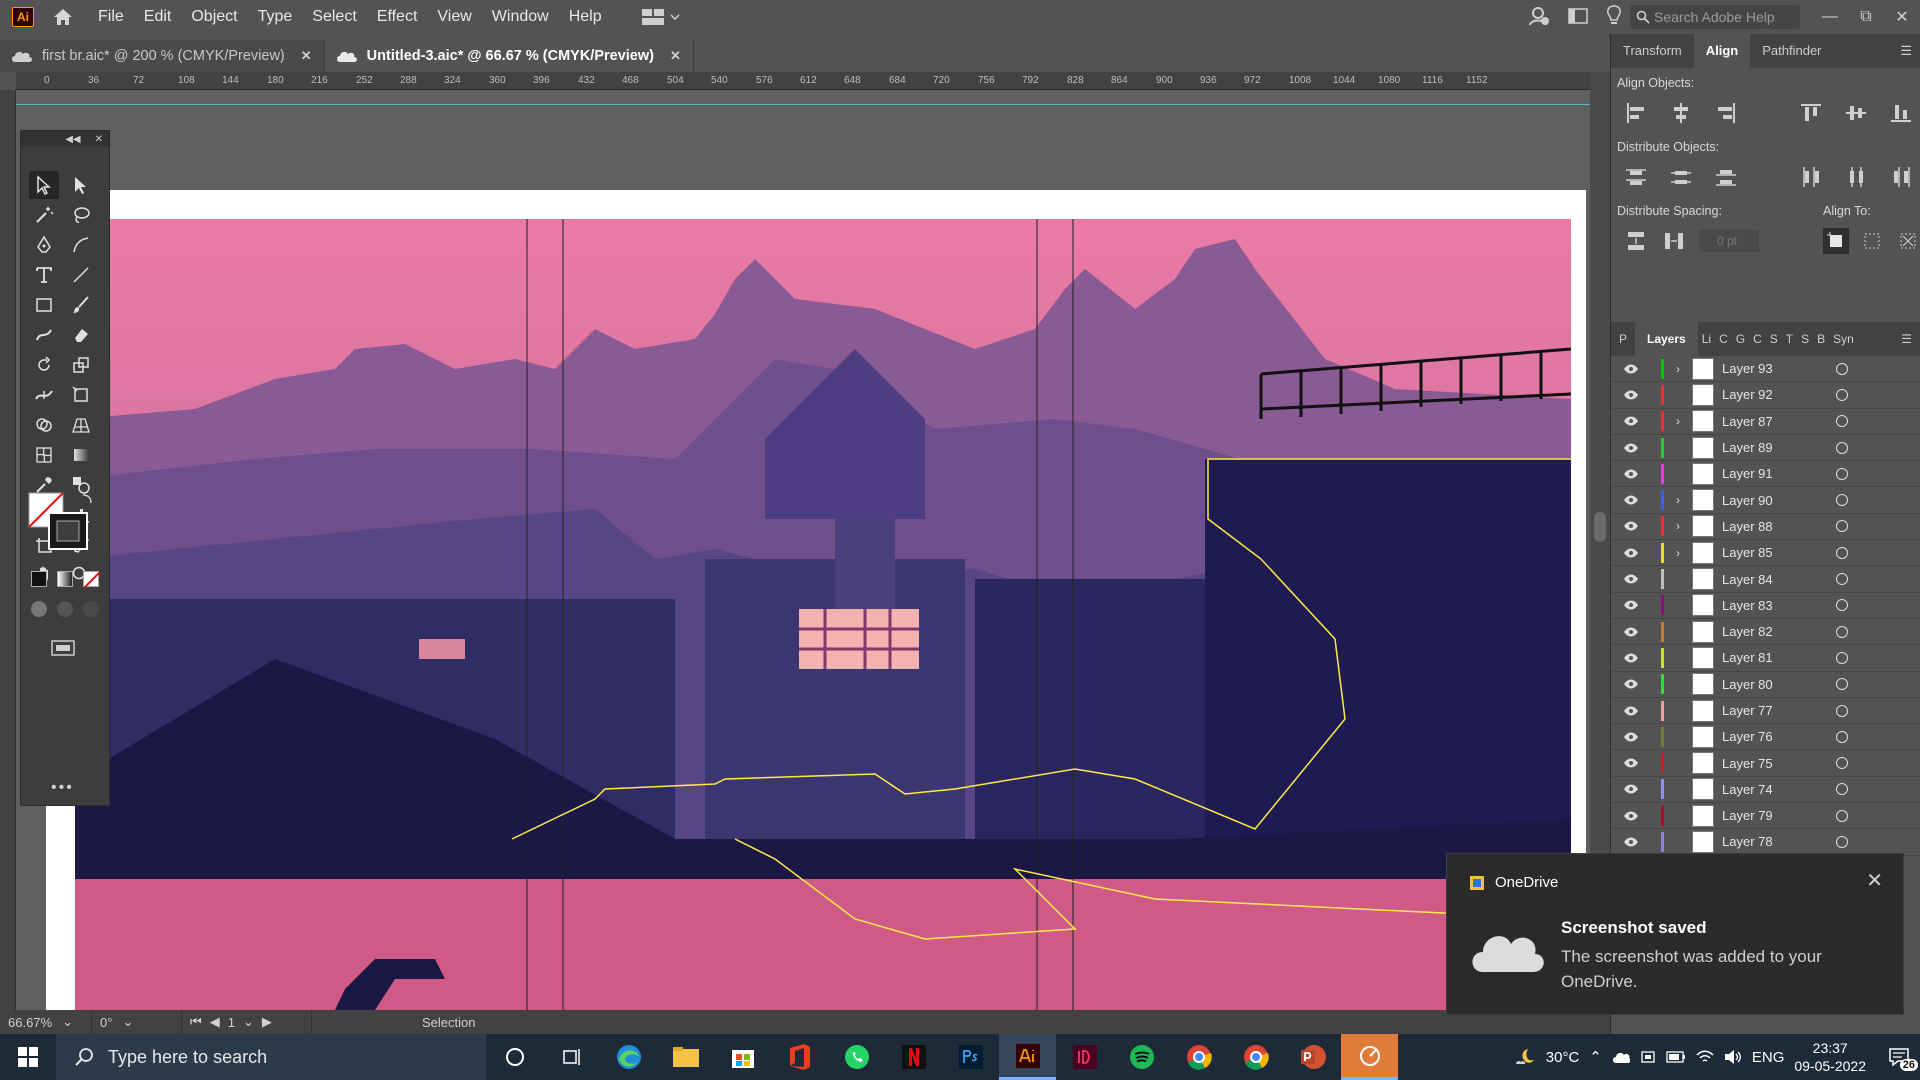 The height and width of the screenshot is (1080, 1920). What do you see at coordinates (1765, 527) in the screenshot?
I see `layer-row: › Layer 88` at bounding box center [1765, 527].